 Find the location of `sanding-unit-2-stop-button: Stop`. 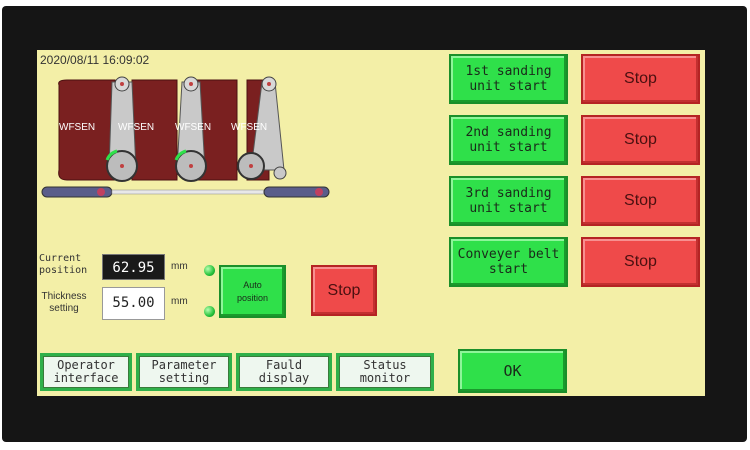

sanding-unit-2-stop-button: Stop is located at coordinates (640, 140).